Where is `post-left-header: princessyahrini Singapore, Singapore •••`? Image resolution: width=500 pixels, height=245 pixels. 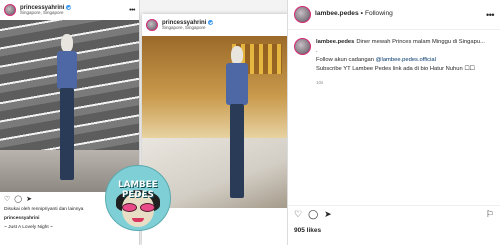 post-left-header: princessyahrini Singapore, Singapore ••• is located at coordinates (69, 10).